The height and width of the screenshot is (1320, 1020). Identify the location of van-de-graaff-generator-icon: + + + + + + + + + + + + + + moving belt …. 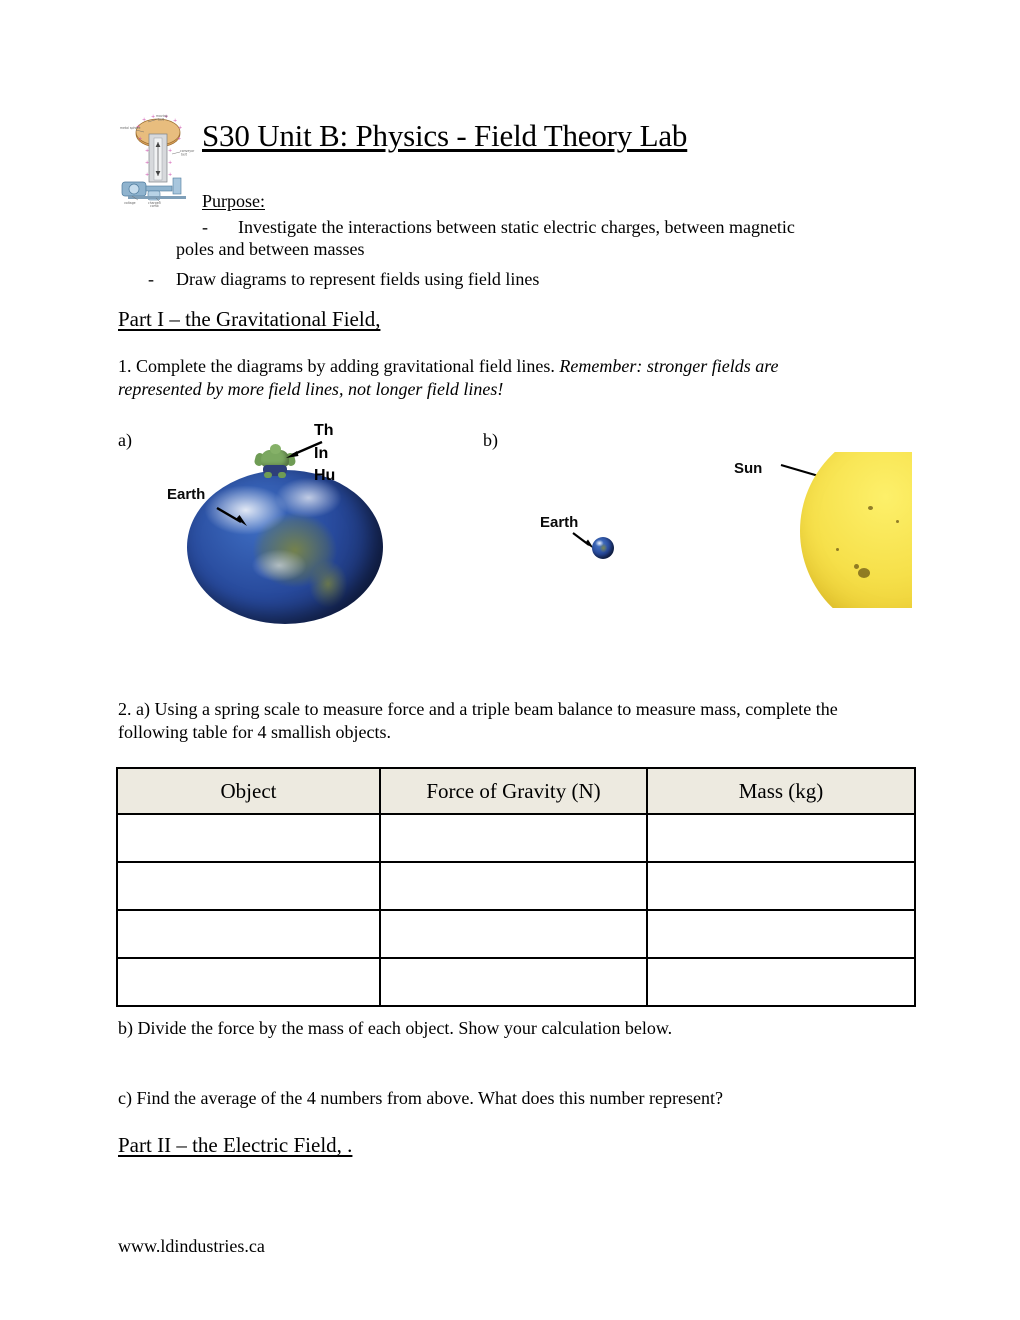
(158, 160).